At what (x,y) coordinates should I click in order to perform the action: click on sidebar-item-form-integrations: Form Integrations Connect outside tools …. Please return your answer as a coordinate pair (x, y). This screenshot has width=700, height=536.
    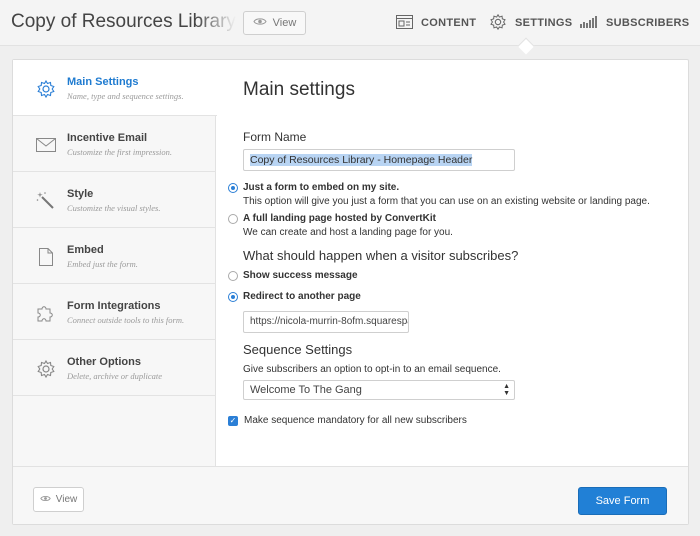
    Looking at the image, I should click on (114, 312).